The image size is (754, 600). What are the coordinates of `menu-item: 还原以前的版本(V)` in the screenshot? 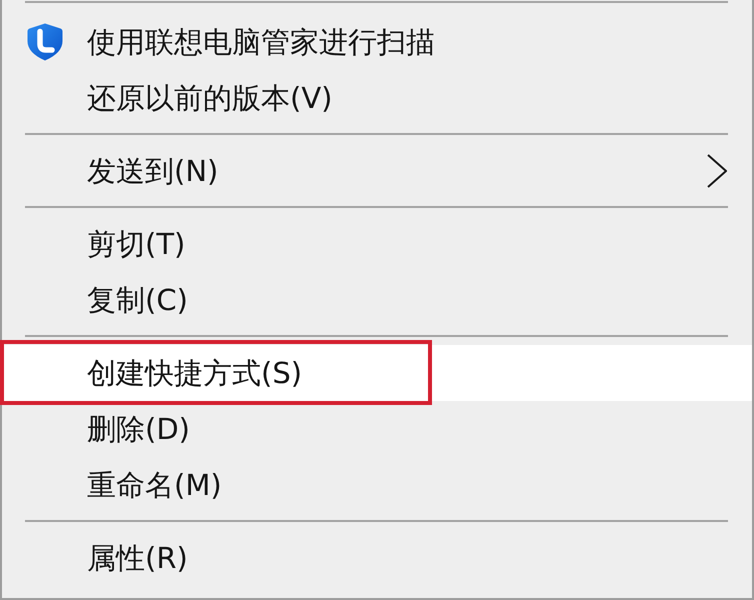 It's located at (377, 98).